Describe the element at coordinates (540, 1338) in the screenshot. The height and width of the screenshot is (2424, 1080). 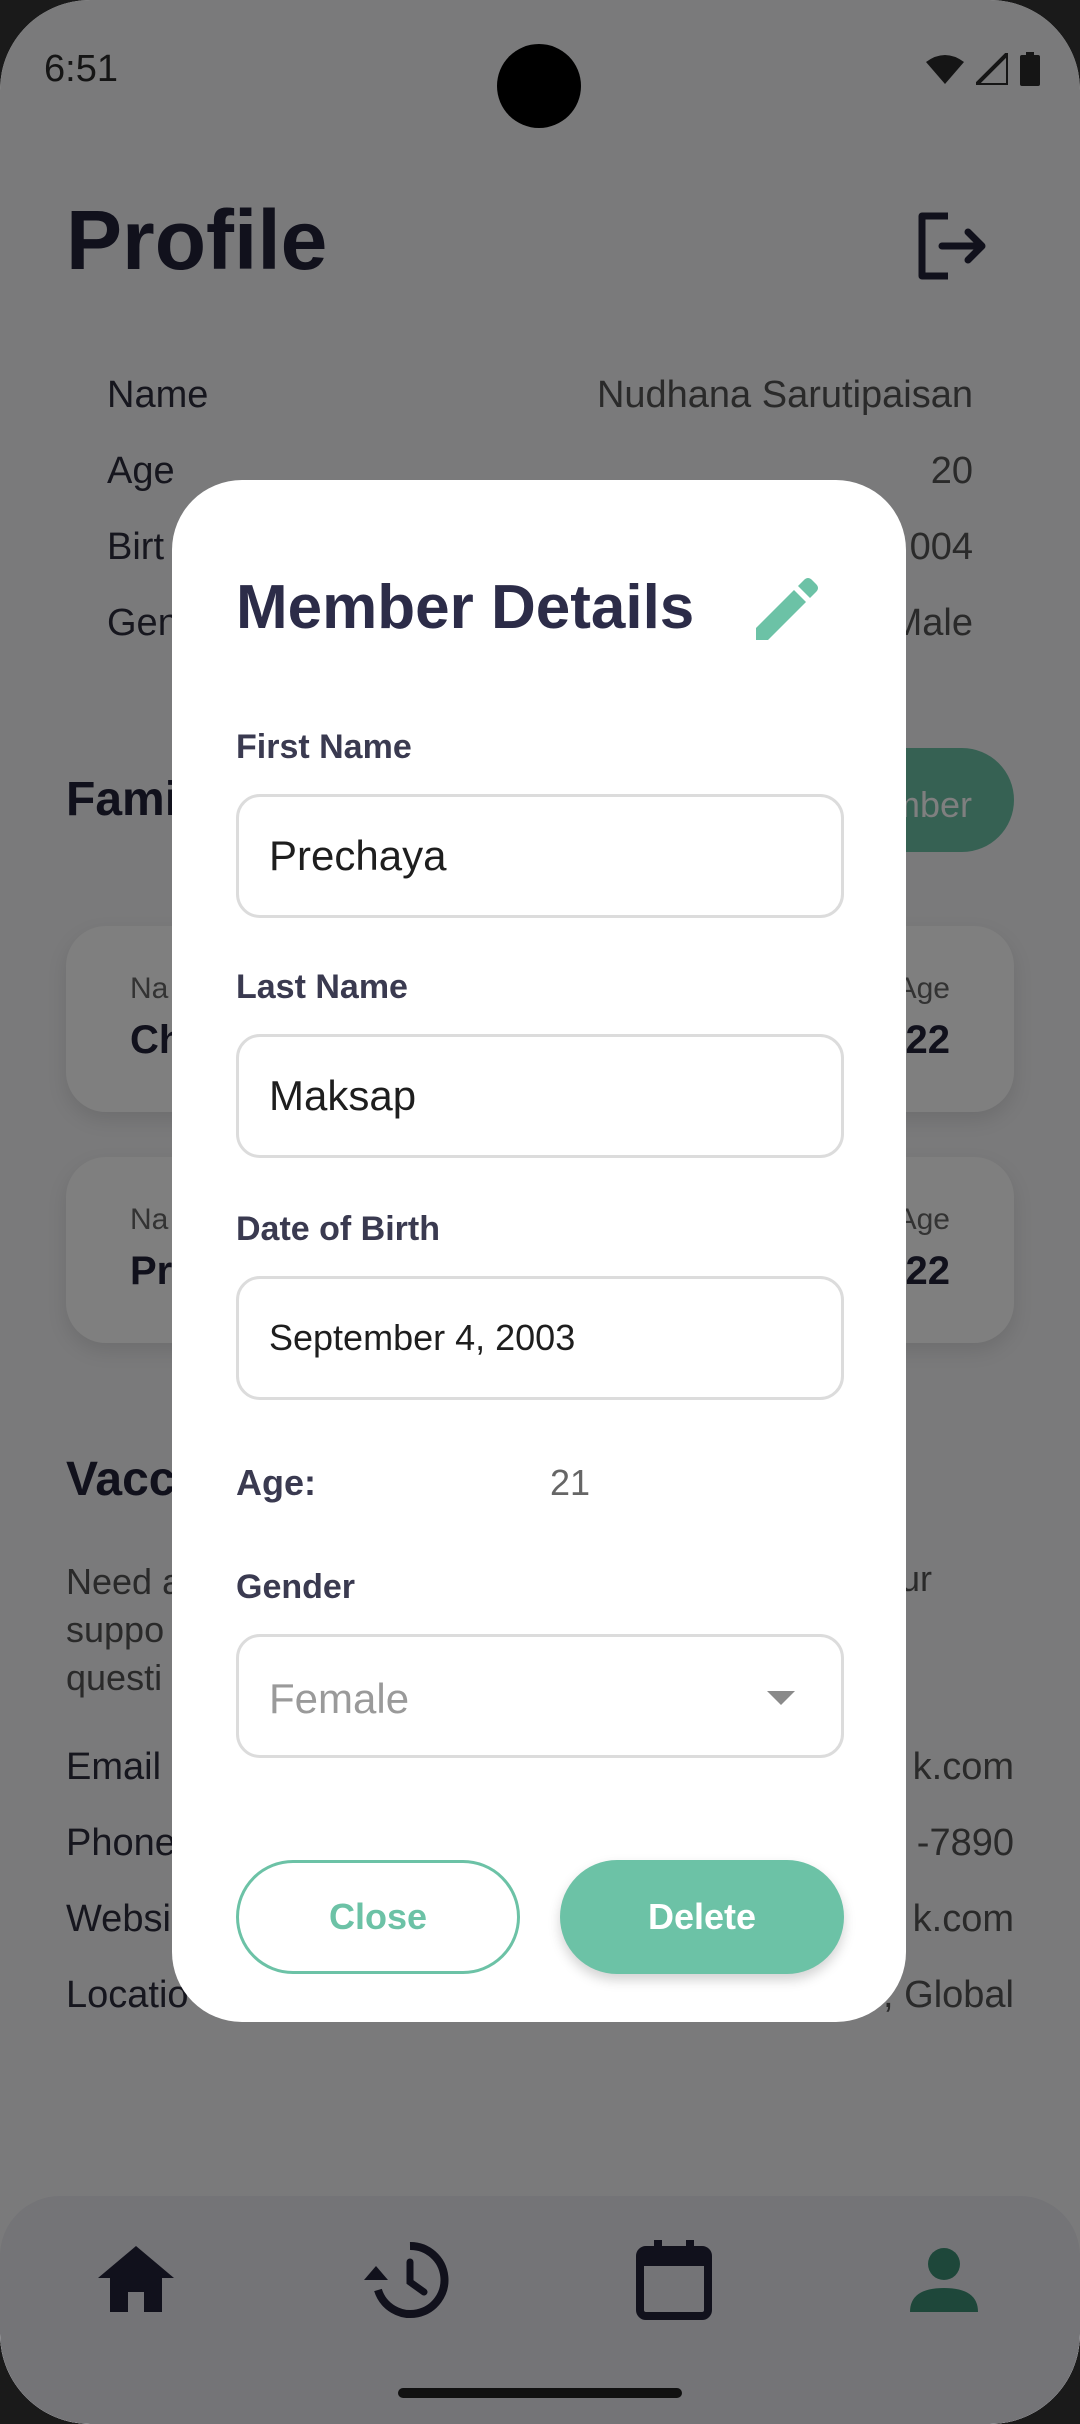
I see `dob-field` at that location.